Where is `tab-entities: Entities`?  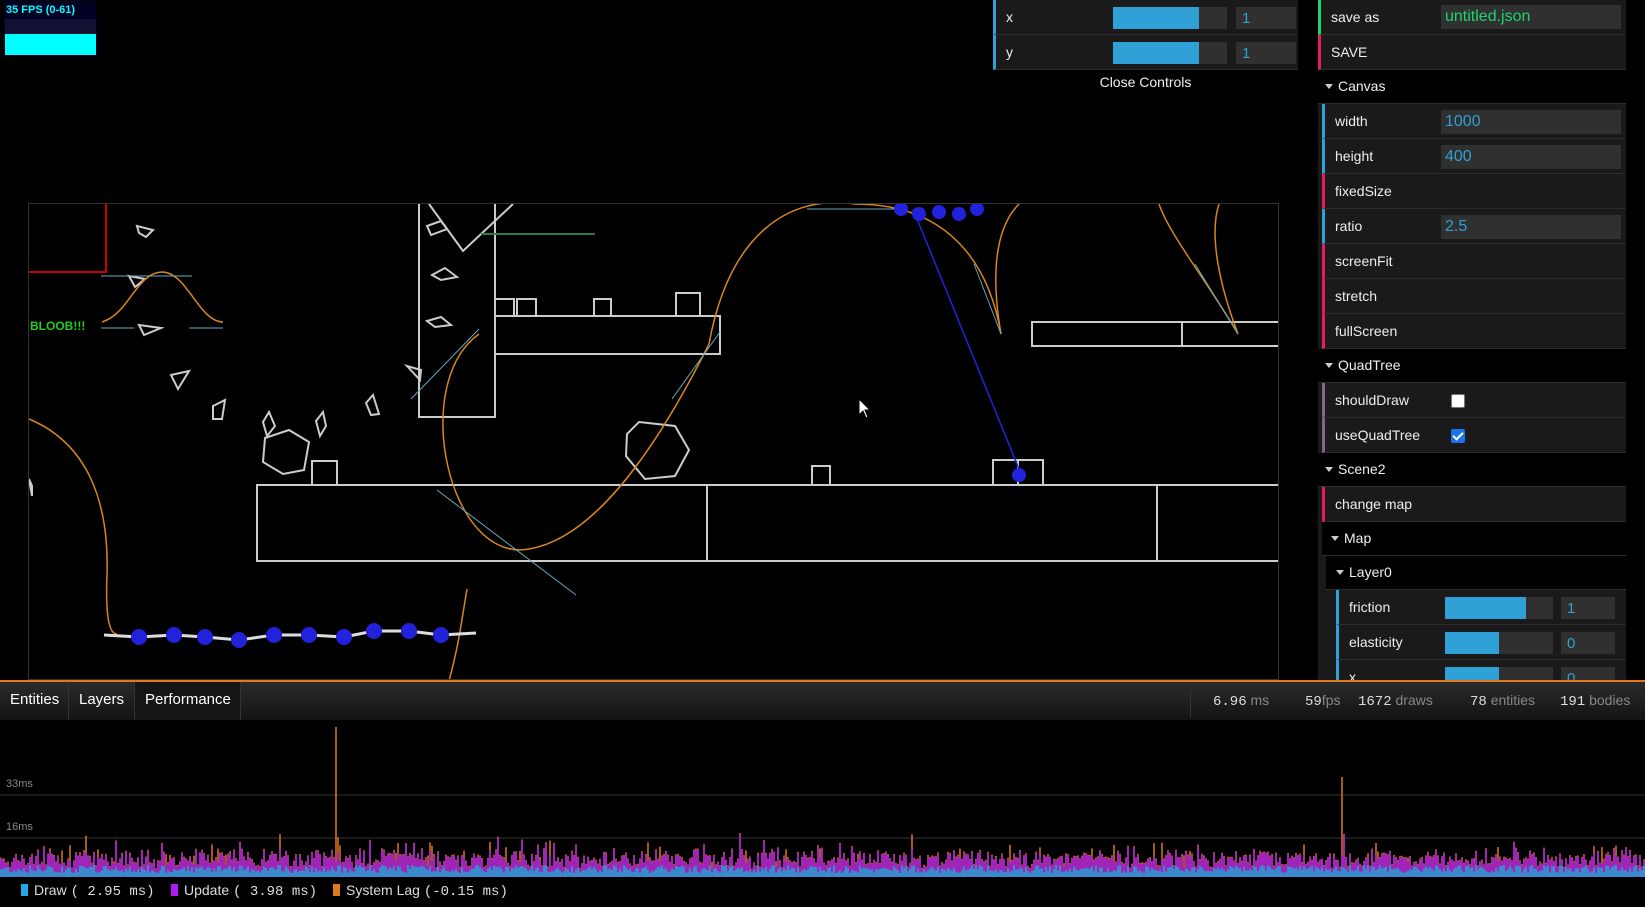 tab-entities: Entities is located at coordinates (34, 701).